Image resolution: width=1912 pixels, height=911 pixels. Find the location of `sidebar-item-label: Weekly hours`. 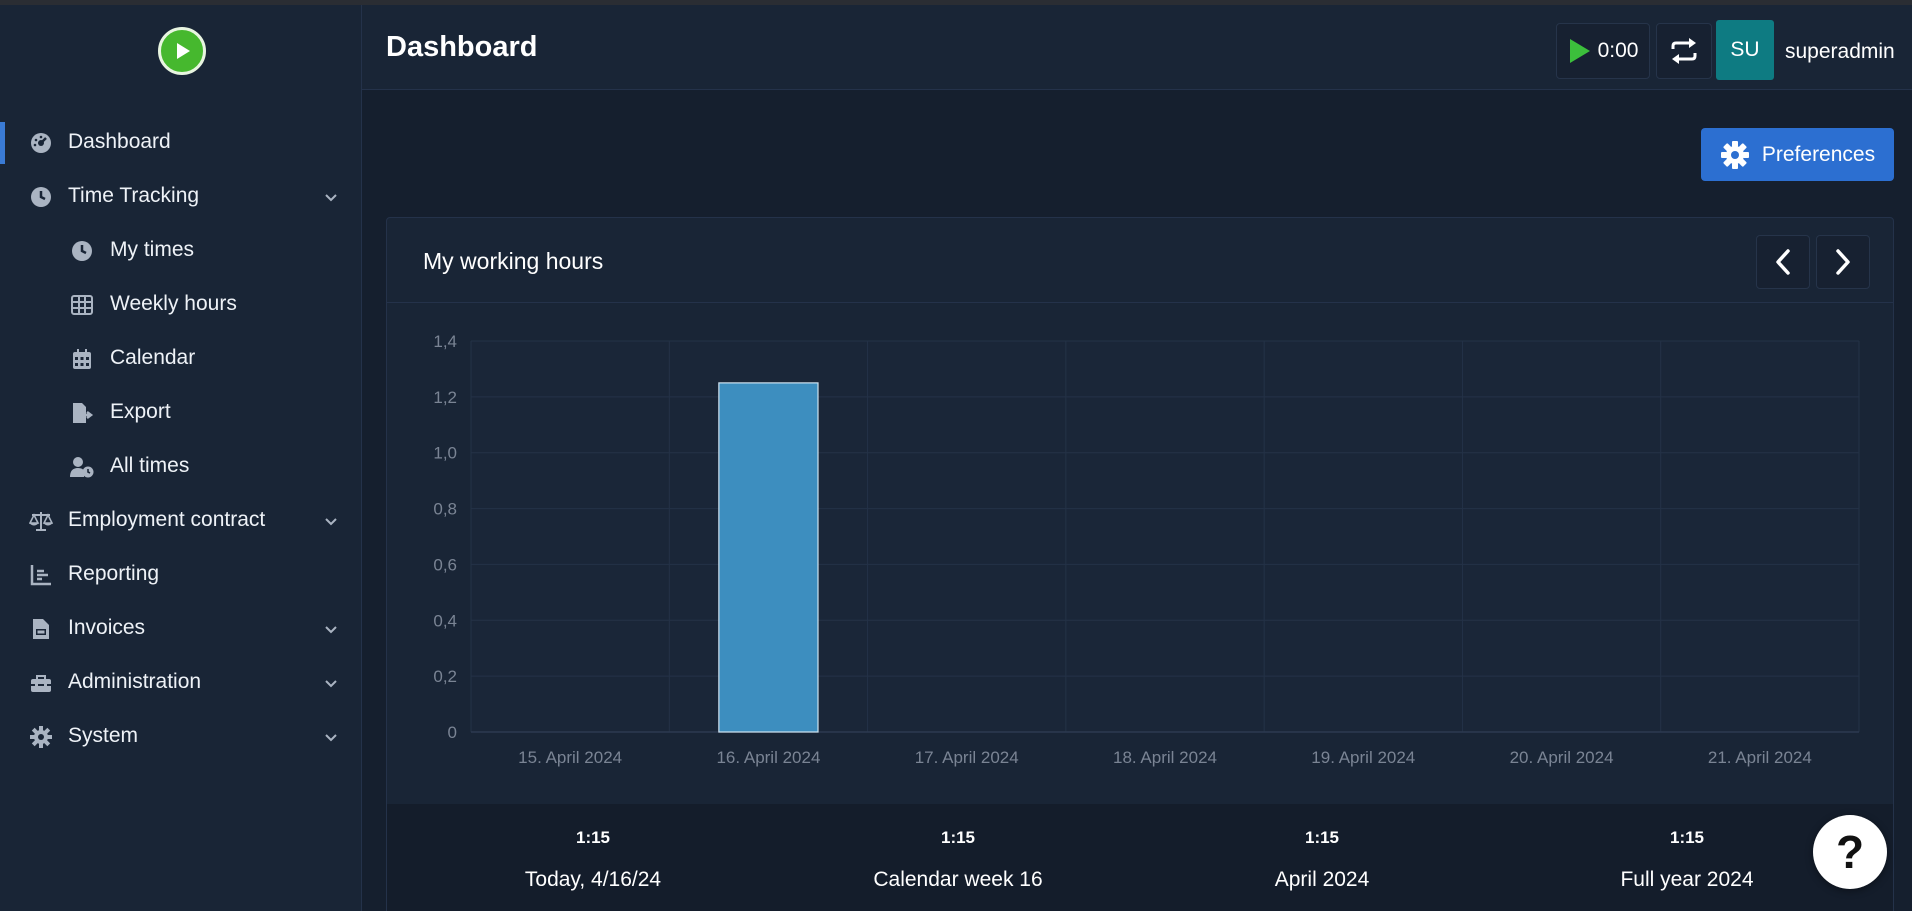

sidebar-item-label: Weekly hours is located at coordinates (173, 303).